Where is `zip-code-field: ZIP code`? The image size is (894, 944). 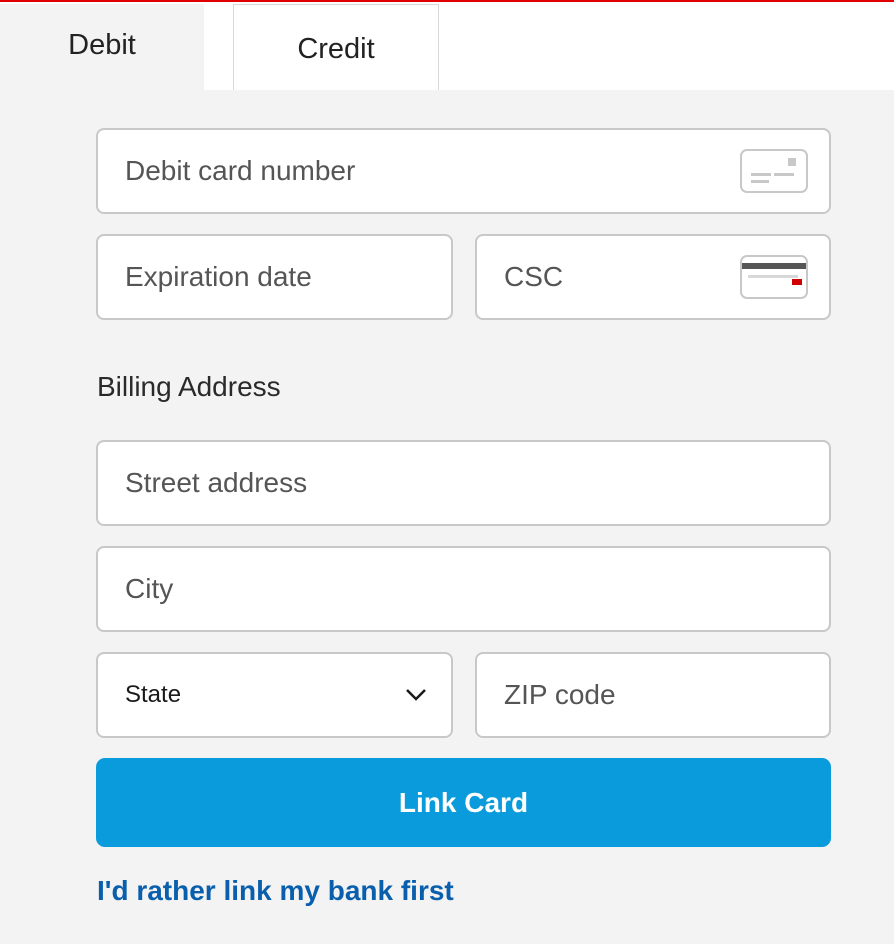
zip-code-field: ZIP code is located at coordinates (653, 695).